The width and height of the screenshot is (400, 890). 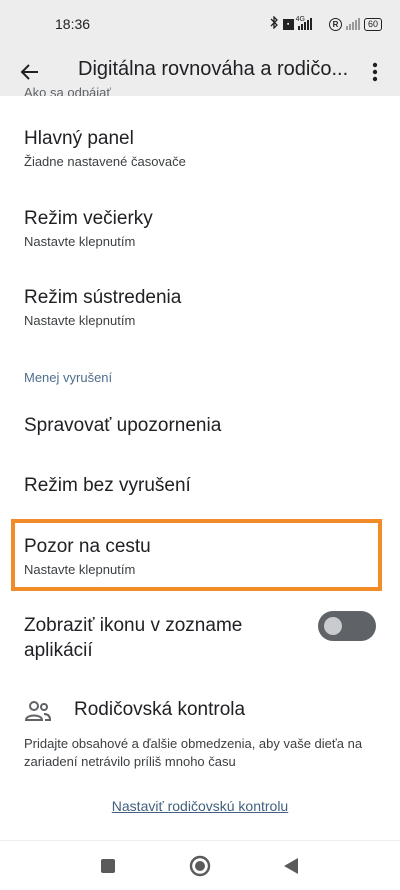 I want to click on more-options-button, so click(x=375, y=72).